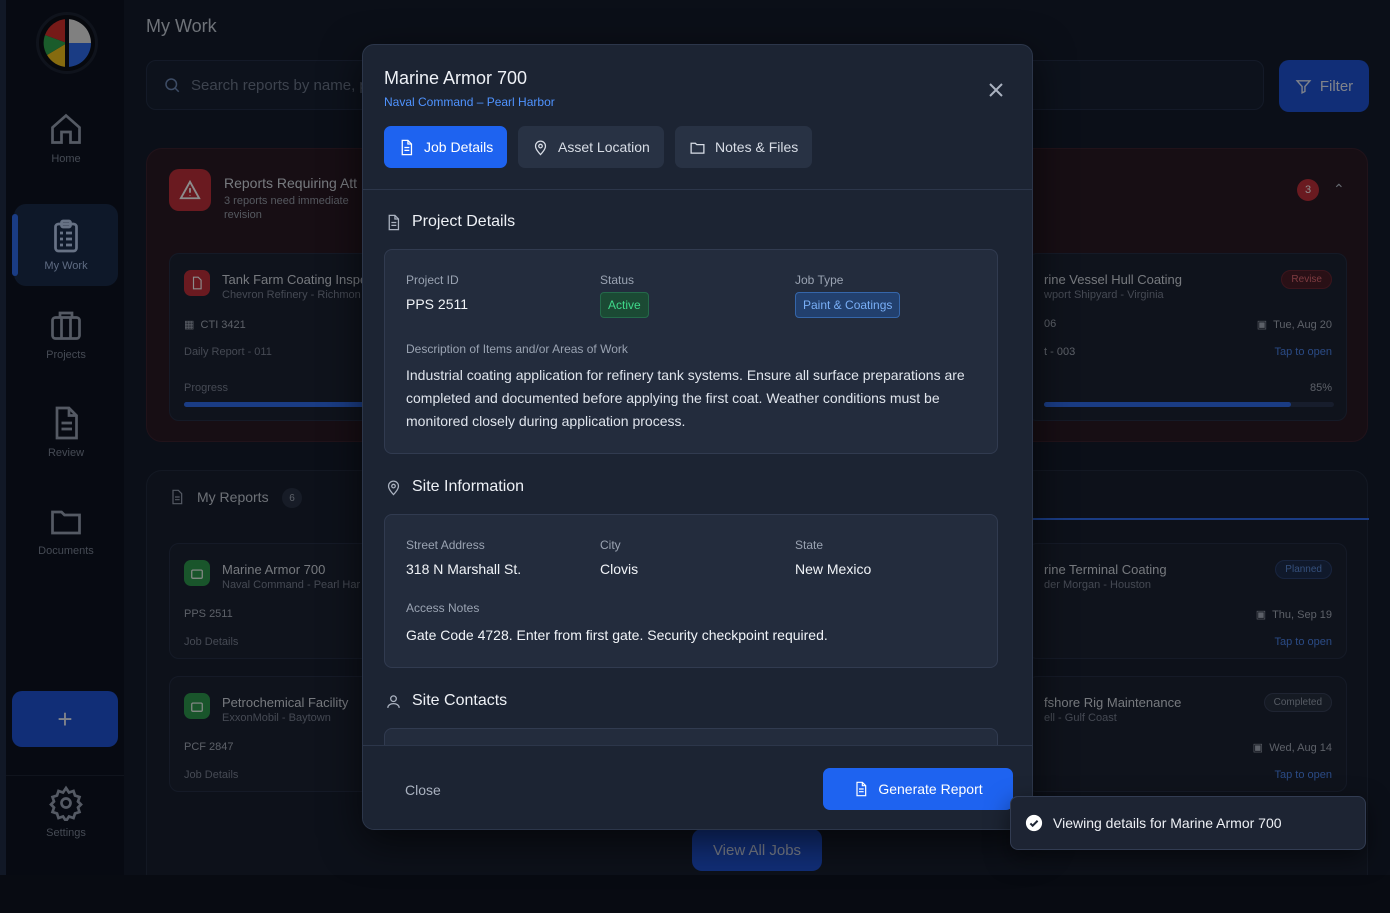 The width and height of the screenshot is (1390, 913). What do you see at coordinates (695, 894) in the screenshot?
I see `bottom-bar` at bounding box center [695, 894].